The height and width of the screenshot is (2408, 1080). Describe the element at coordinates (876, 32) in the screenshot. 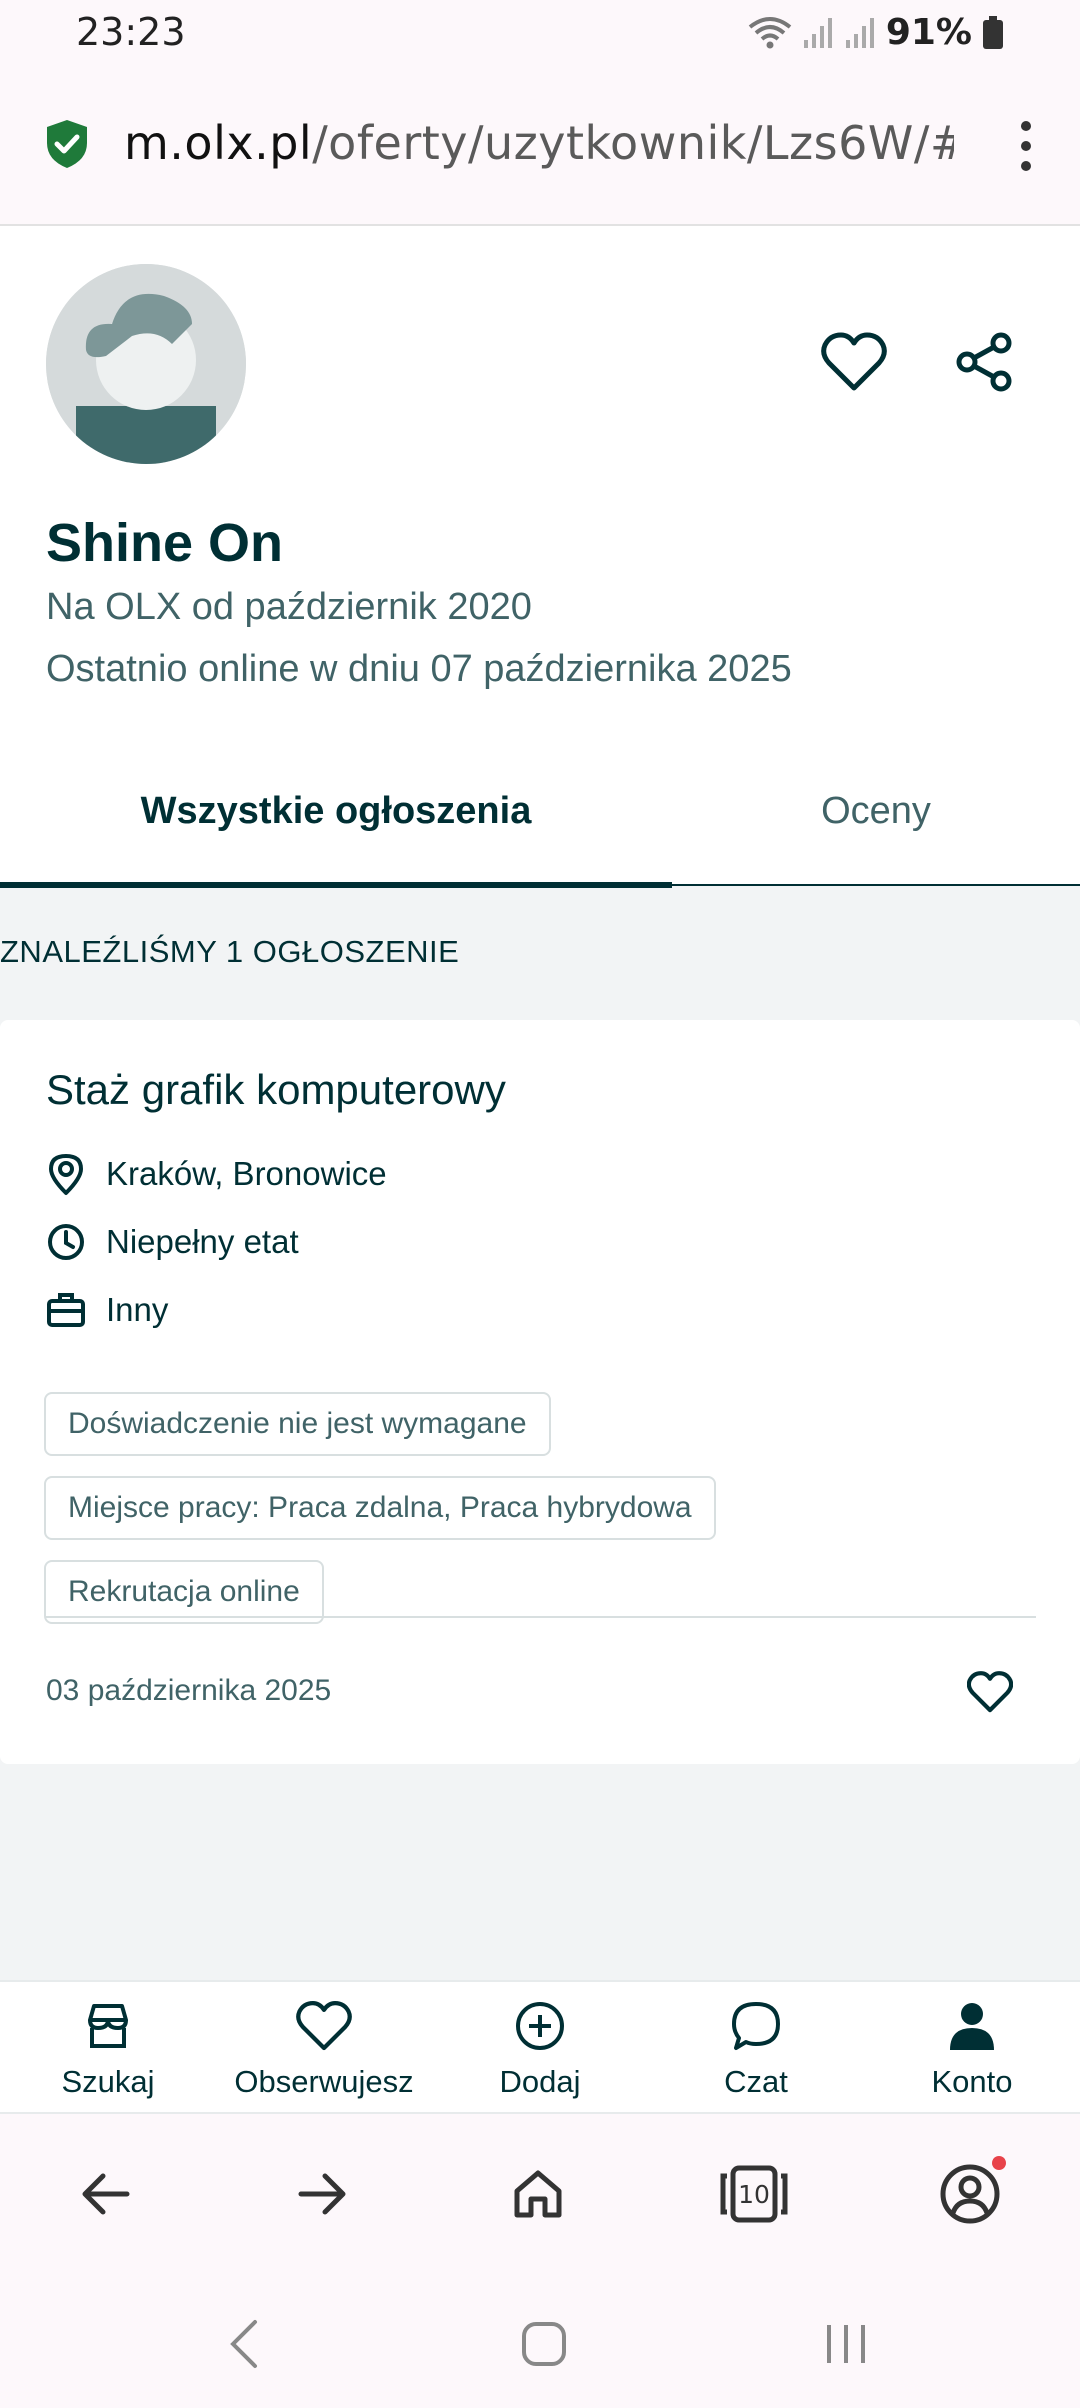

I see `status-icons: 91%` at that location.